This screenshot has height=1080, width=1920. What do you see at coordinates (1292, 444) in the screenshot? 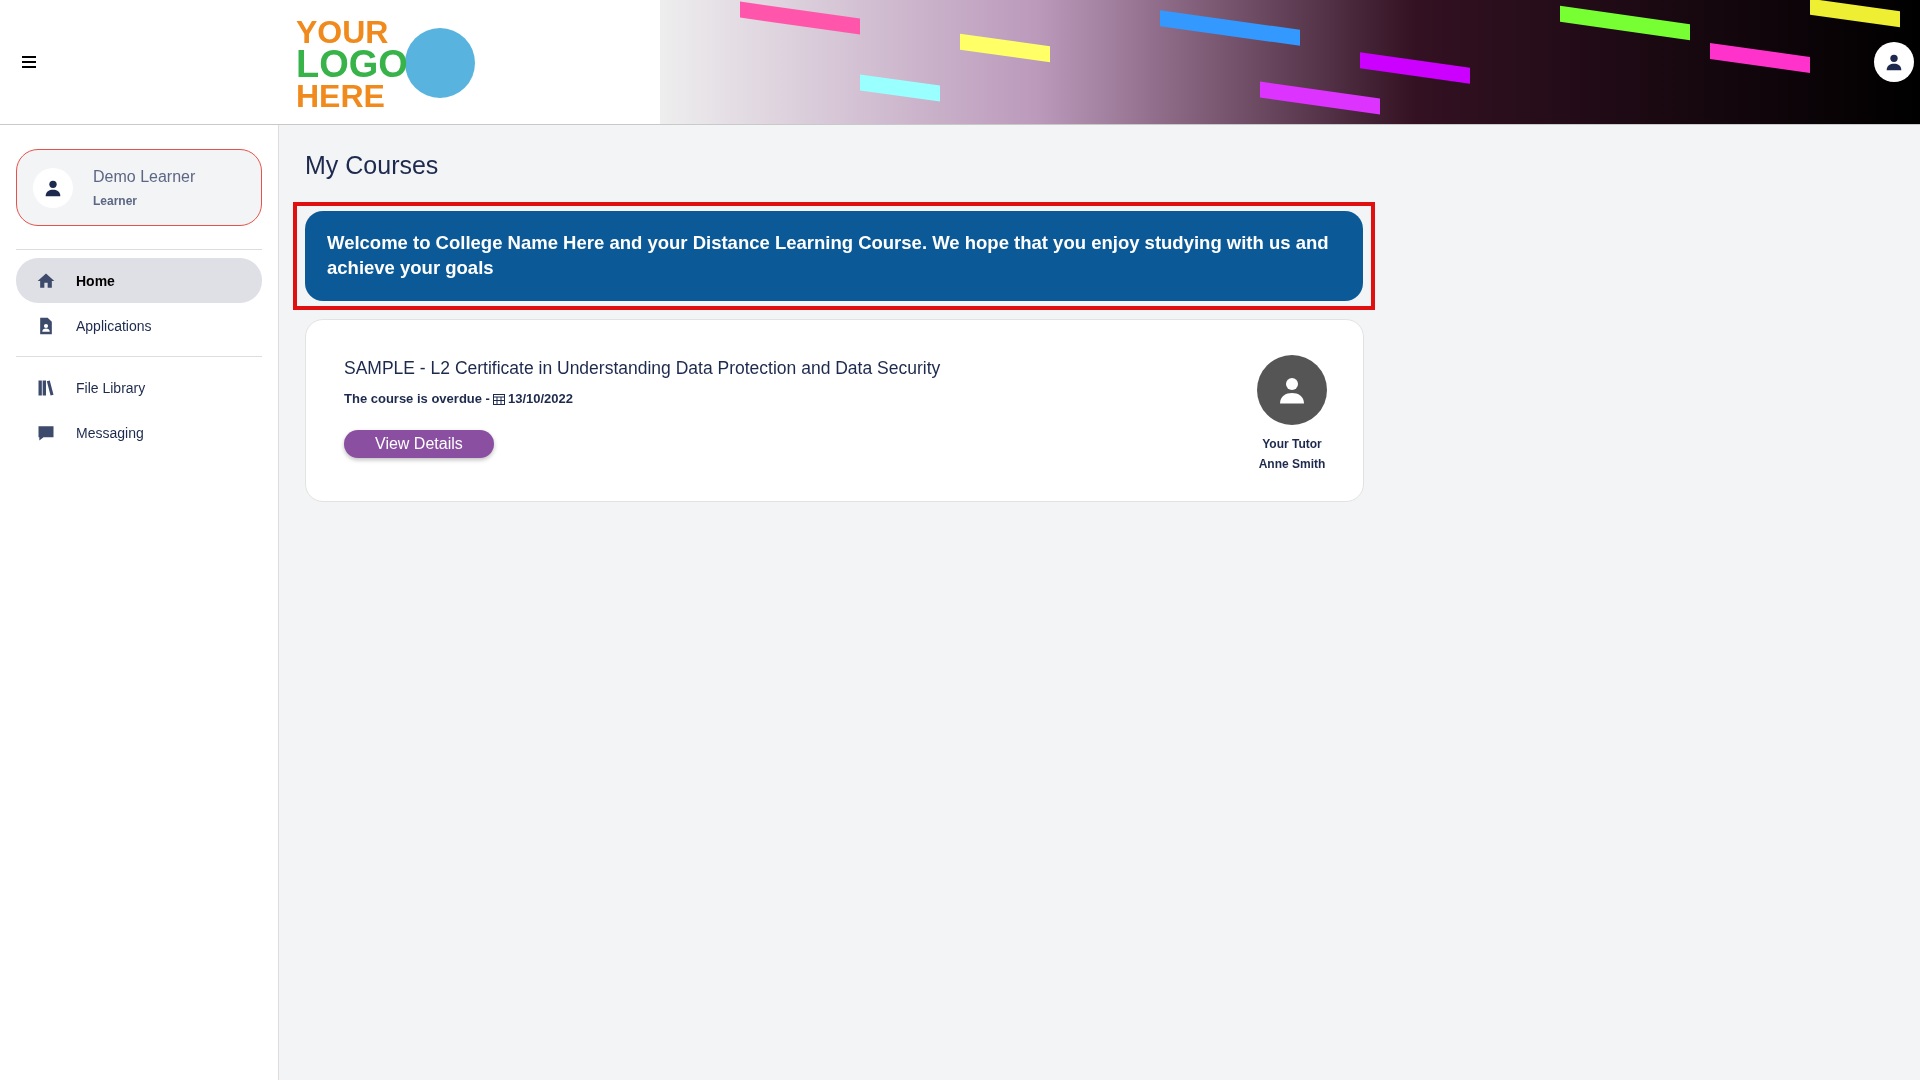
I see `tutor-label: Your Tutor` at bounding box center [1292, 444].